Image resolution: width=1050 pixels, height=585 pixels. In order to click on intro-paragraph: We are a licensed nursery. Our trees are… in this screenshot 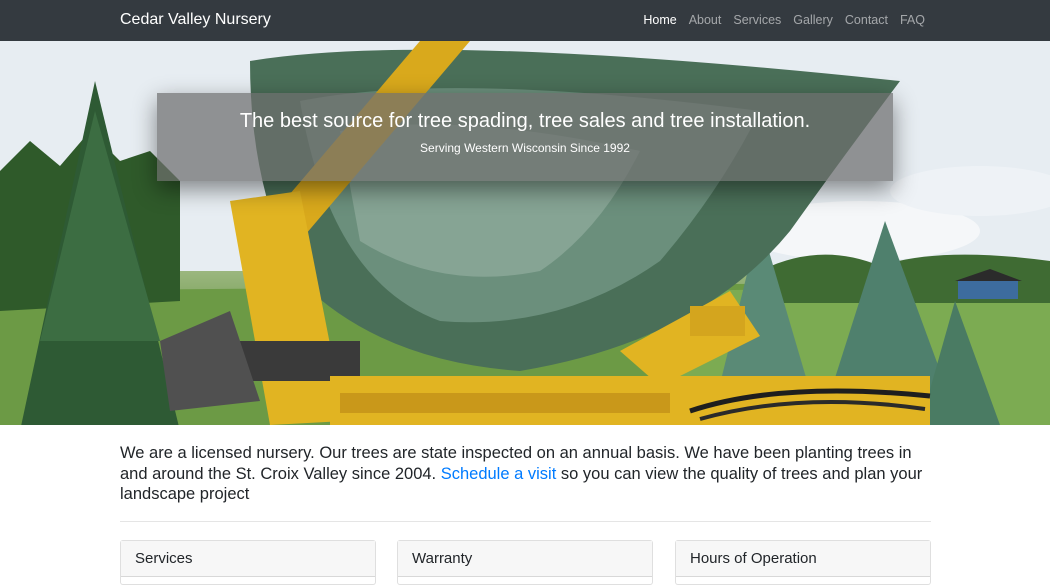, I will do `click(526, 474)`.